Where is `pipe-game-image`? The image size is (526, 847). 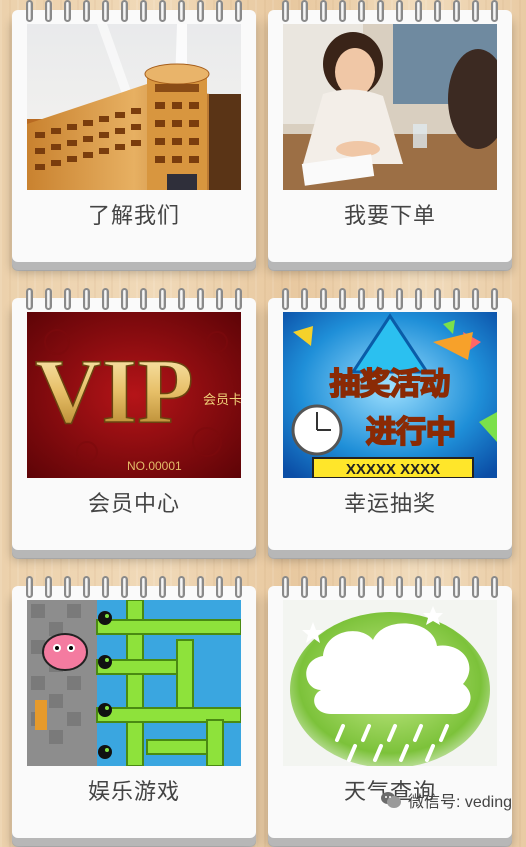
pipe-game-image is located at coordinates (134, 683).